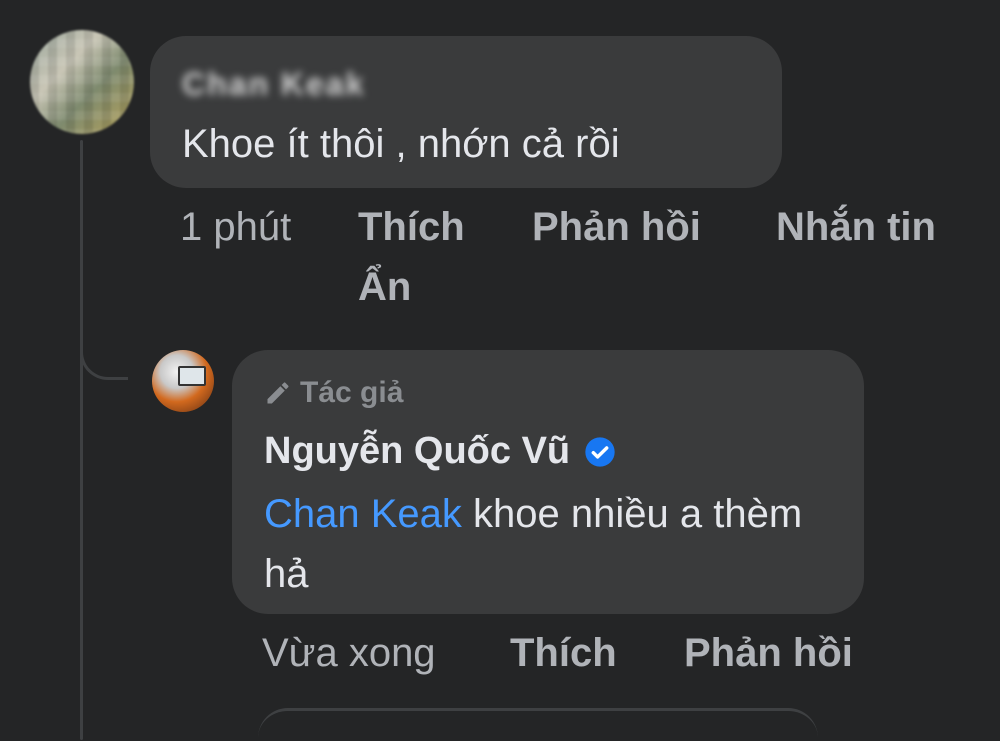 Image resolution: width=1000 pixels, height=741 pixels. I want to click on comment-bubble: Chan Keak Khoe ít thôi , nhớn cả rồi, so click(466, 112).